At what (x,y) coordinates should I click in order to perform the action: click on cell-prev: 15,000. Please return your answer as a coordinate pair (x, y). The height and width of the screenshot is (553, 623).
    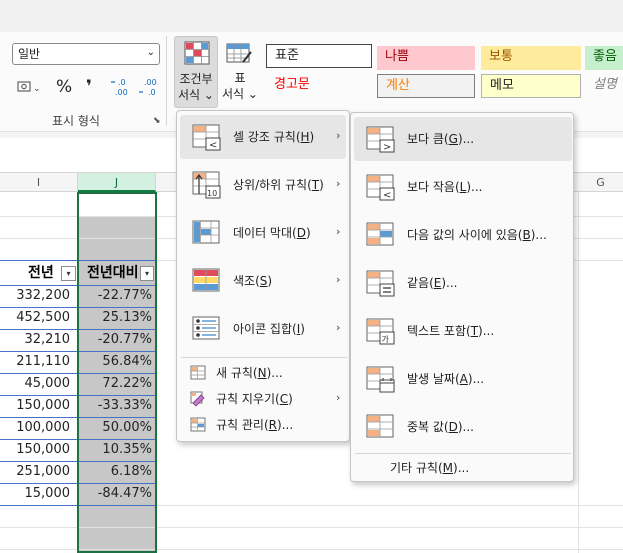
    Looking at the image, I should click on (37, 494).